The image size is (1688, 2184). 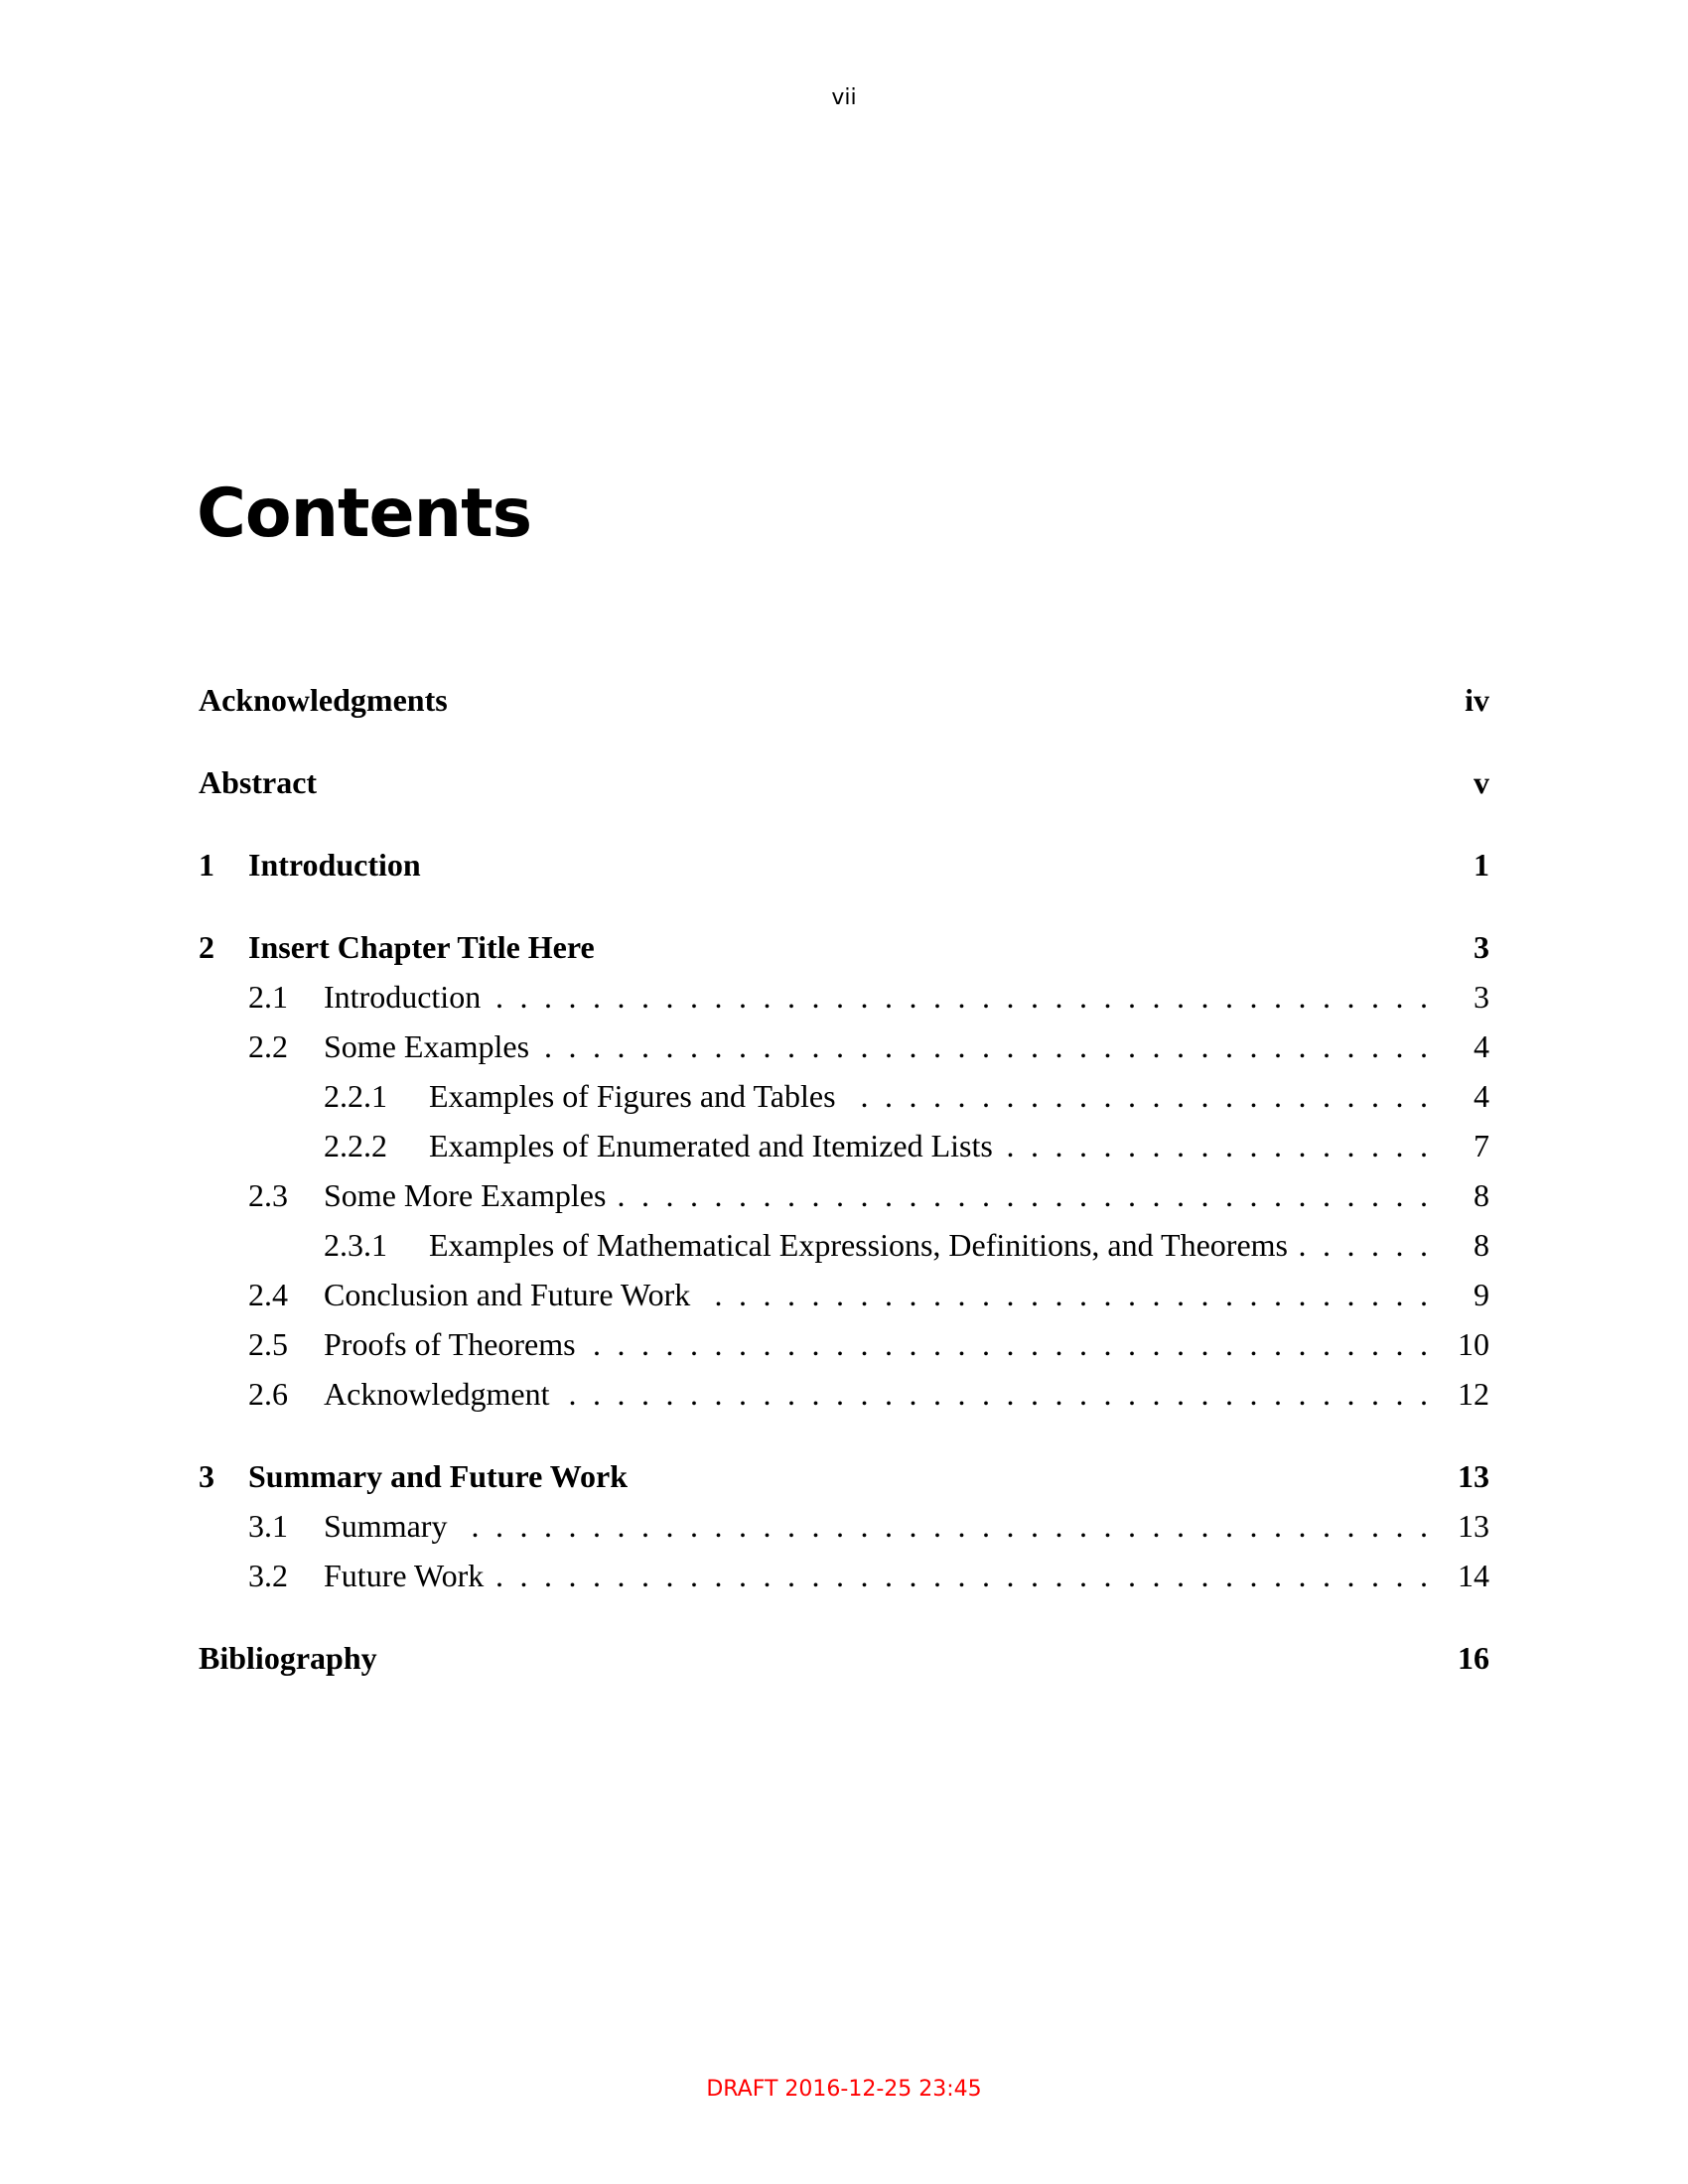 I want to click on toc-entry-number: 1, so click(x=206, y=865).